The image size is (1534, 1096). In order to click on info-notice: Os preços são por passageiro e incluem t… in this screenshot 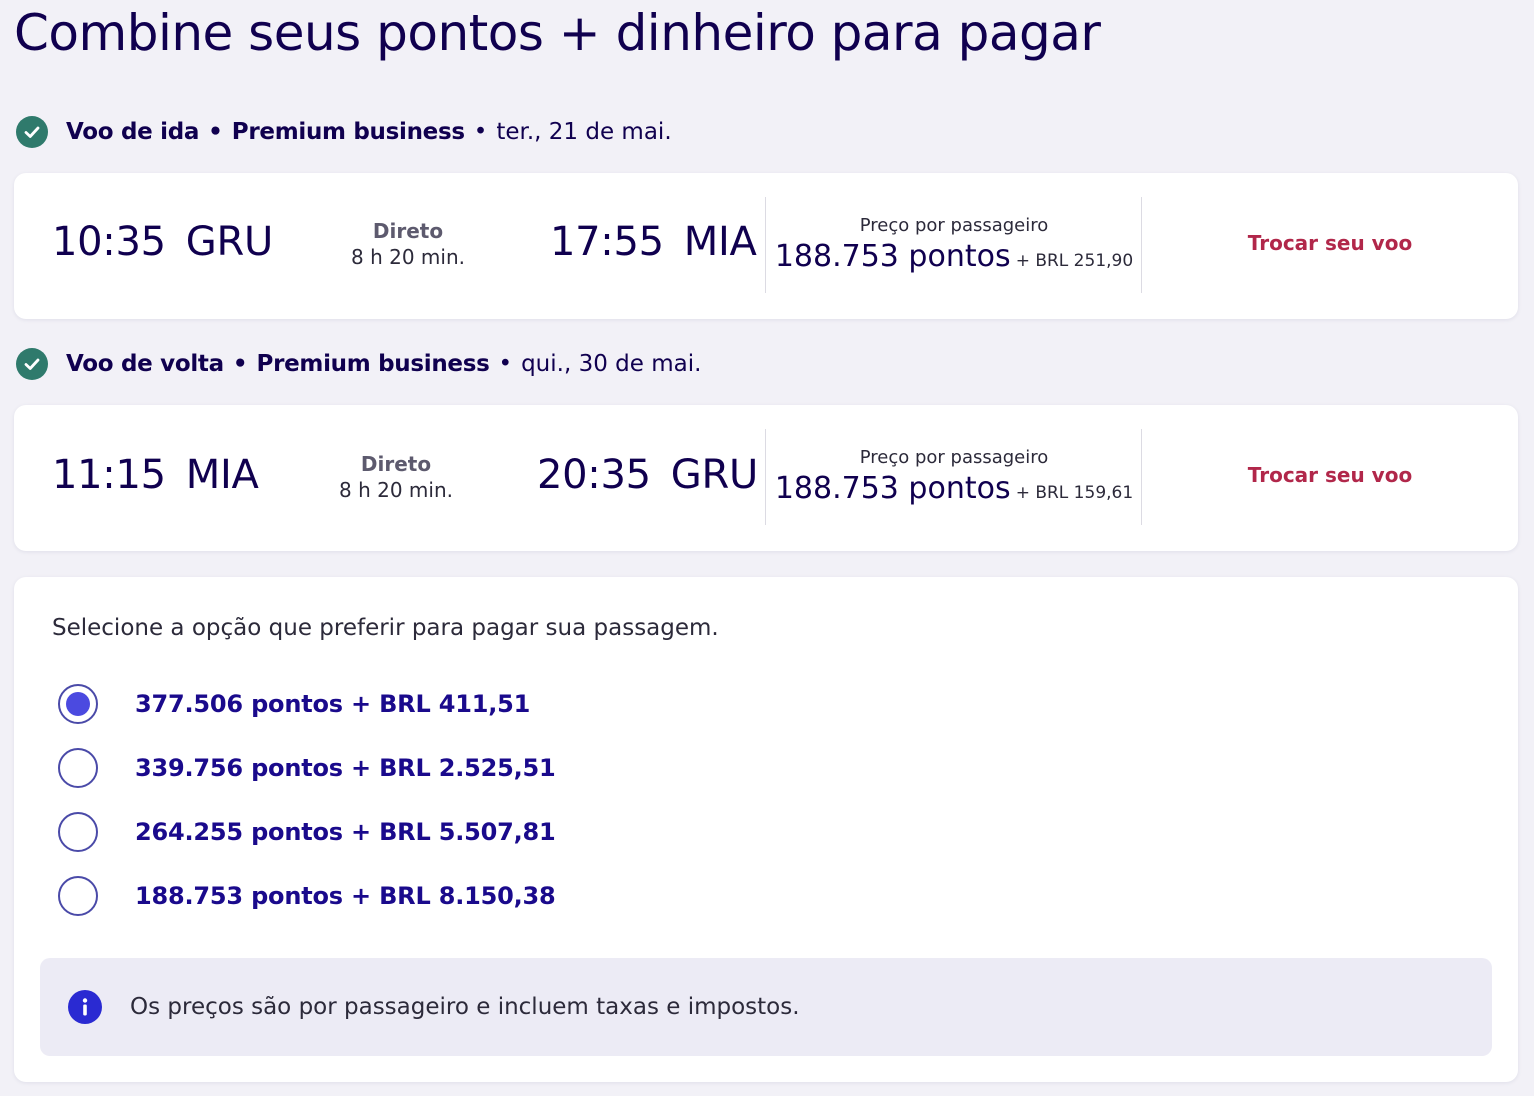, I will do `click(766, 1007)`.